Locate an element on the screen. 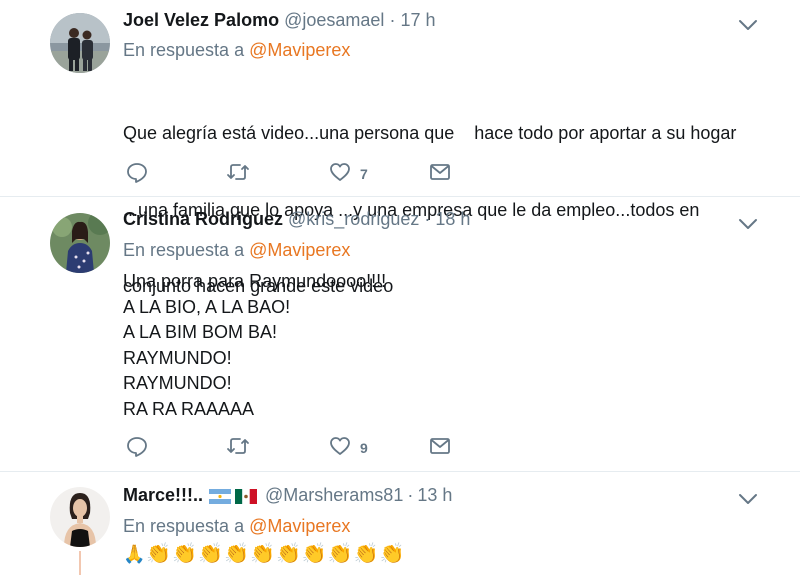 The image size is (800, 575). timestamp: 17 h is located at coordinates (417, 20).